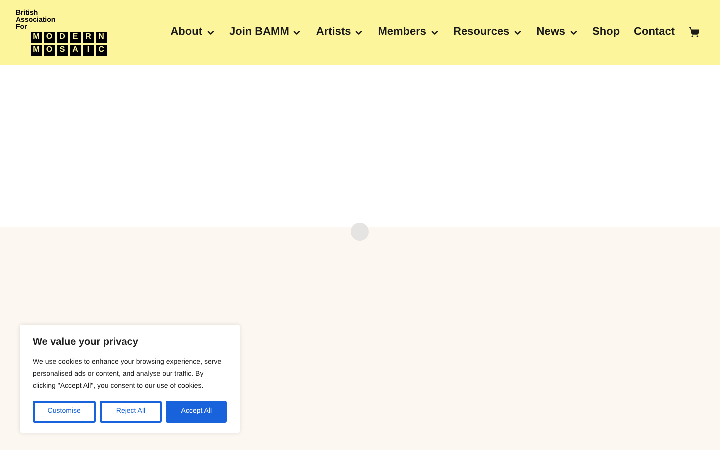 This screenshot has width=720, height=450. Describe the element at coordinates (482, 32) in the screenshot. I see `nav-link: Resources` at that location.